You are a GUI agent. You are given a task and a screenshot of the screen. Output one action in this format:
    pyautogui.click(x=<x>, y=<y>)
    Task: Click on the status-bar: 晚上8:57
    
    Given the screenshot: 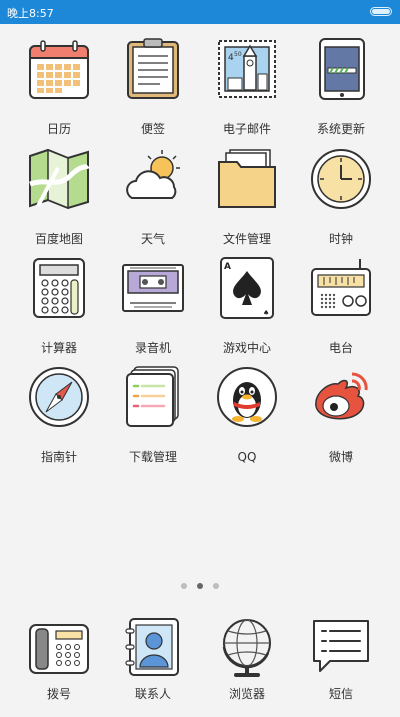 What is the action you would take?
    pyautogui.click(x=200, y=12)
    